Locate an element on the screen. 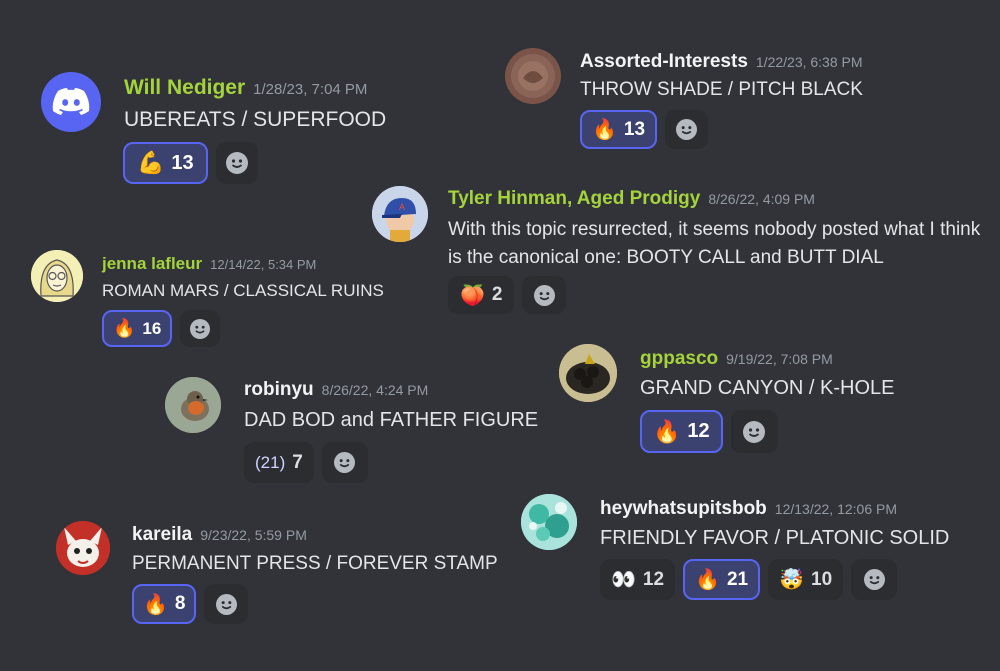 This screenshot has width=1000, height=671. timestamp: 12/14/22, 5:34 PM is located at coordinates (263, 264).